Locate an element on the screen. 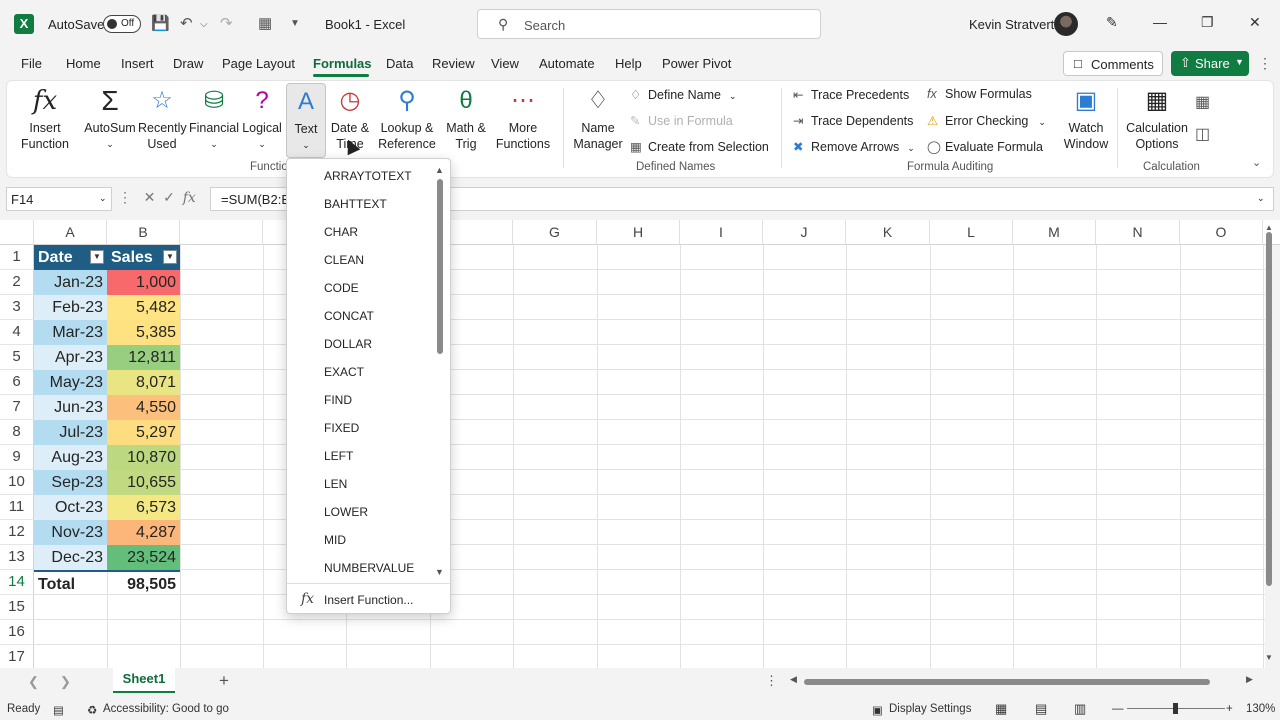  close-icon: ✕ is located at coordinates (1255, 22).